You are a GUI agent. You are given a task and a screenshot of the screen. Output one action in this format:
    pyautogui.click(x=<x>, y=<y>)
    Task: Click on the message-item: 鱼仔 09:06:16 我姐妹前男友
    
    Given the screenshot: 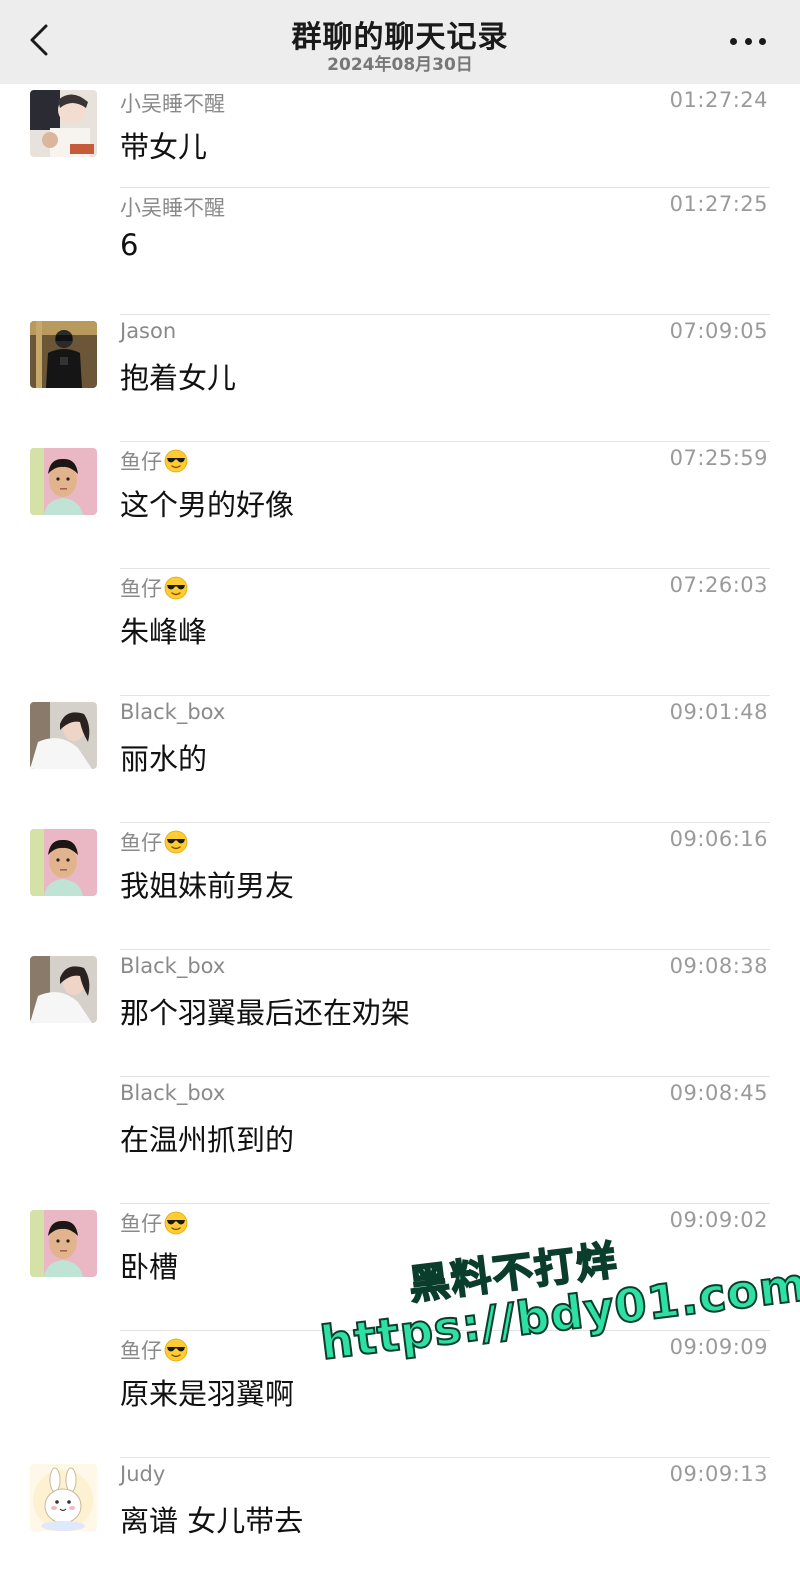 What is the action you would take?
    pyautogui.click(x=400, y=886)
    